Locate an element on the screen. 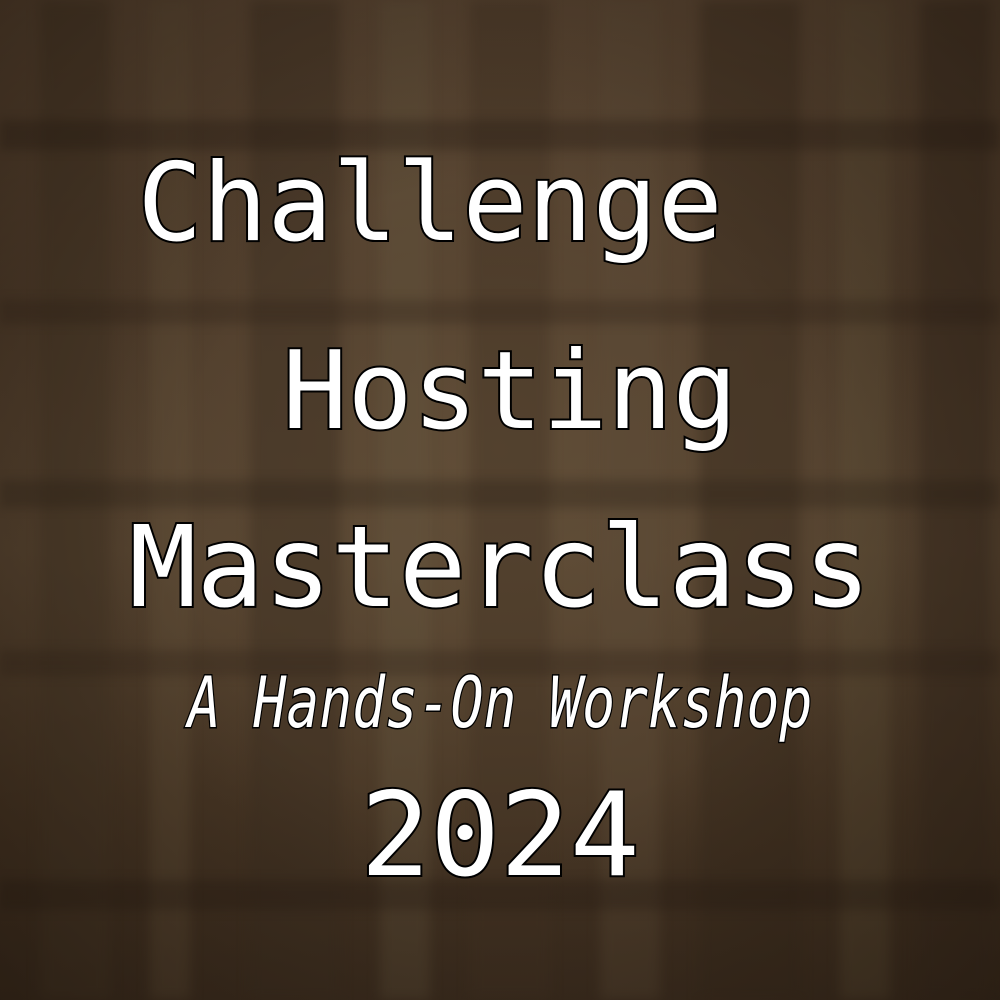 This screenshot has width=1000, height=1000. title-line-hosting: Hosting is located at coordinates (509, 391).